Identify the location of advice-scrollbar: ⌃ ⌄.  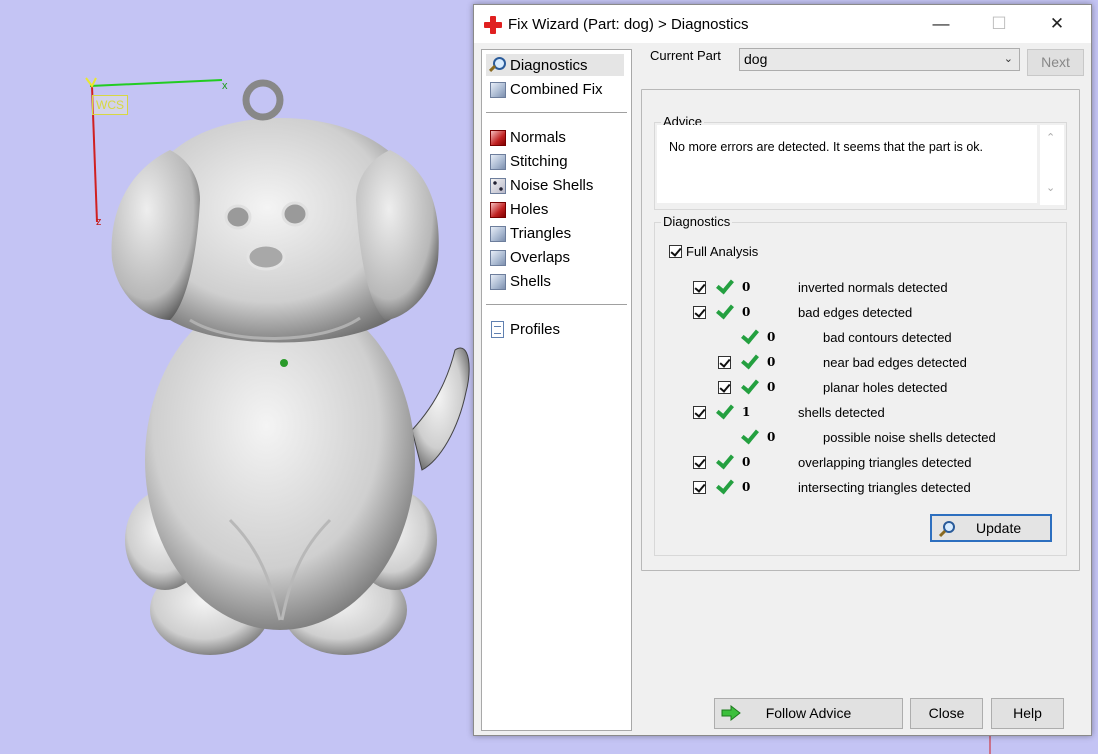
(1052, 165).